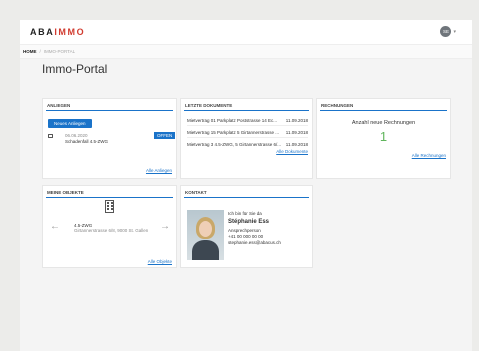 This screenshot has width=479, height=351. Describe the element at coordinates (383, 105) in the screenshot. I see `invoices-card-title: RECHNUNGEN` at that location.